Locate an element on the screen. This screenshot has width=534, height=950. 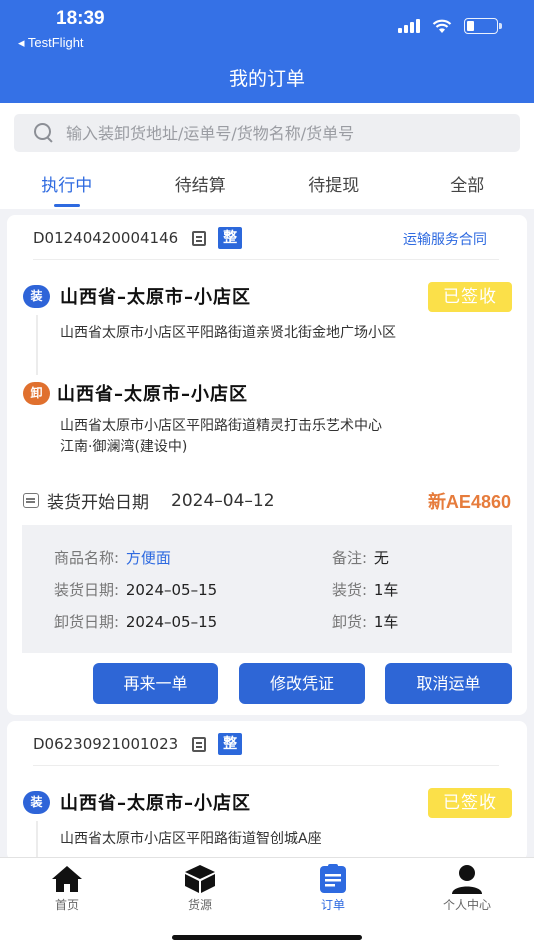
load-start-row: 装货开始日期 2024–04–12 is located at coordinates (149, 500).